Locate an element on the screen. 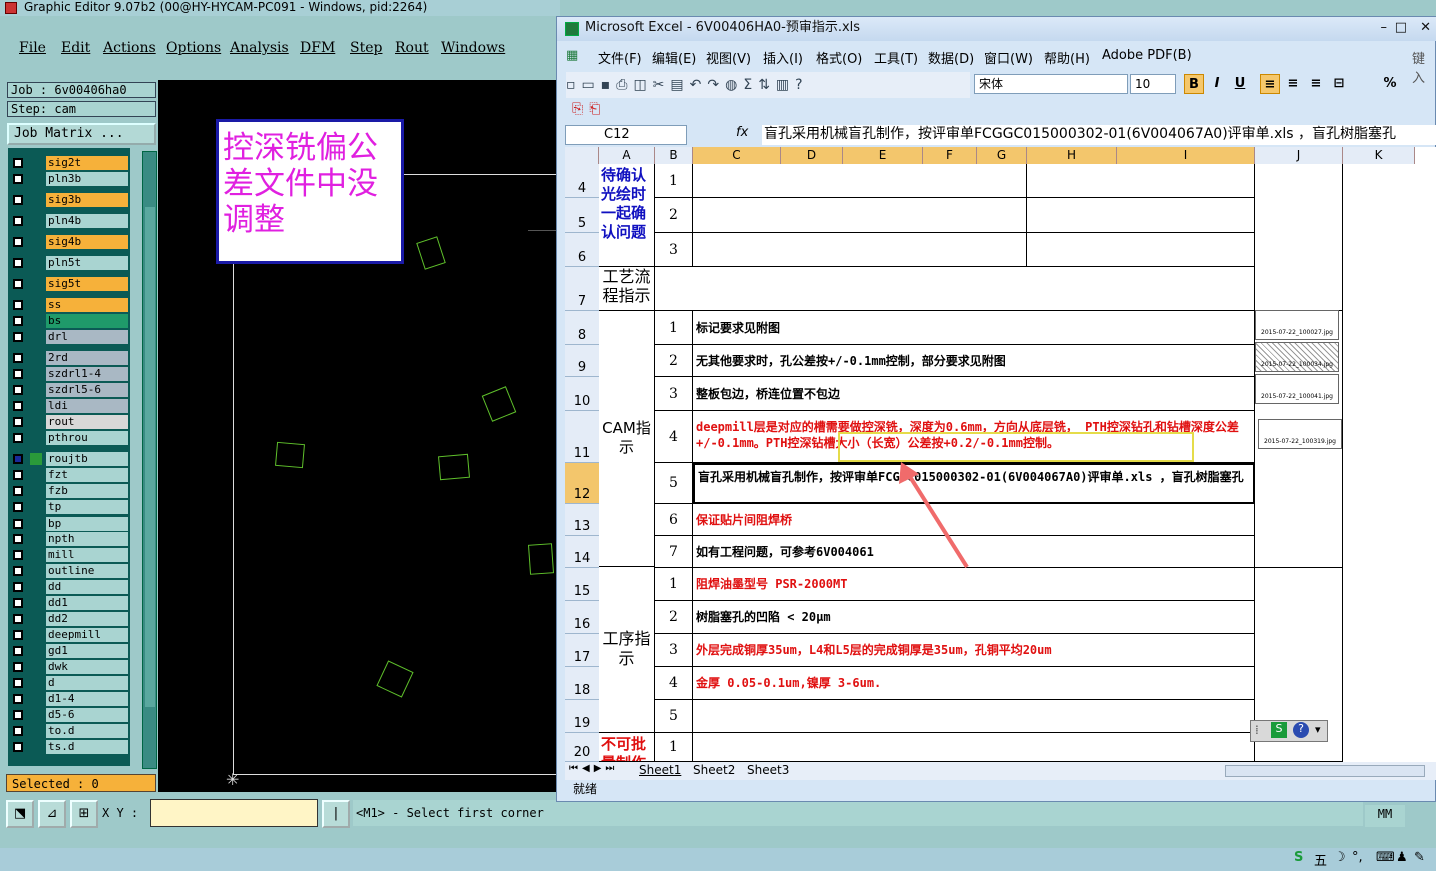 This screenshot has height=871, width=1436. layer-row: npth is located at coordinates (69, 539).